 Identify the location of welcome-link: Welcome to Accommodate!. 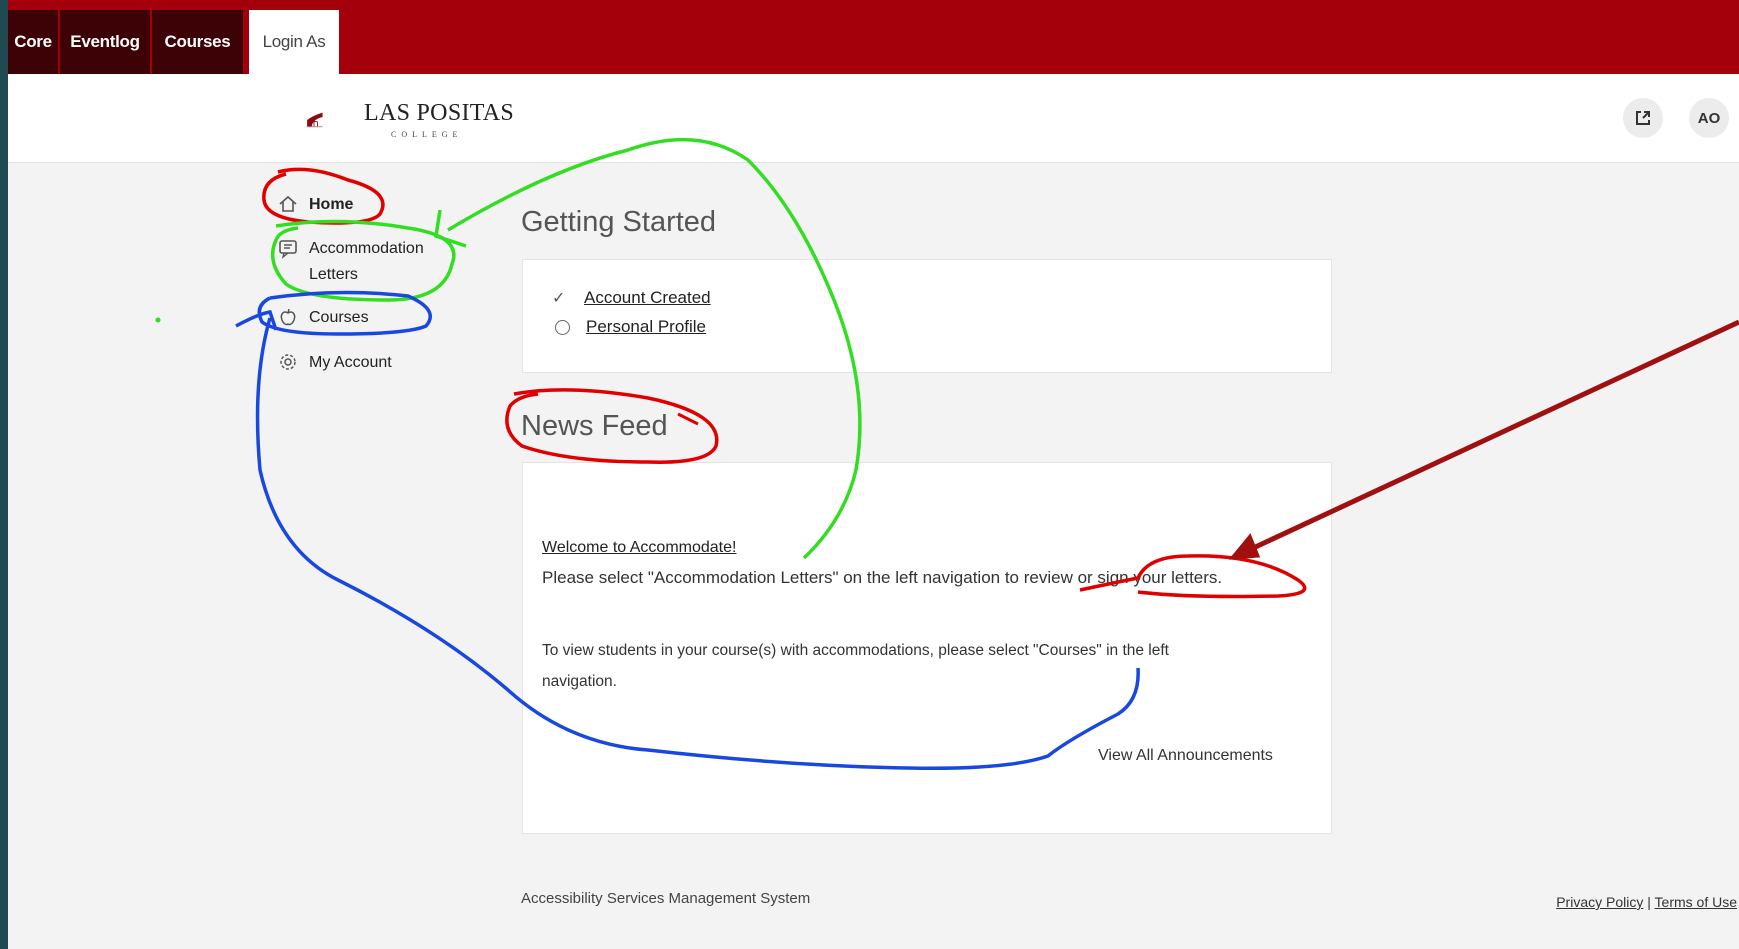
(639, 547).